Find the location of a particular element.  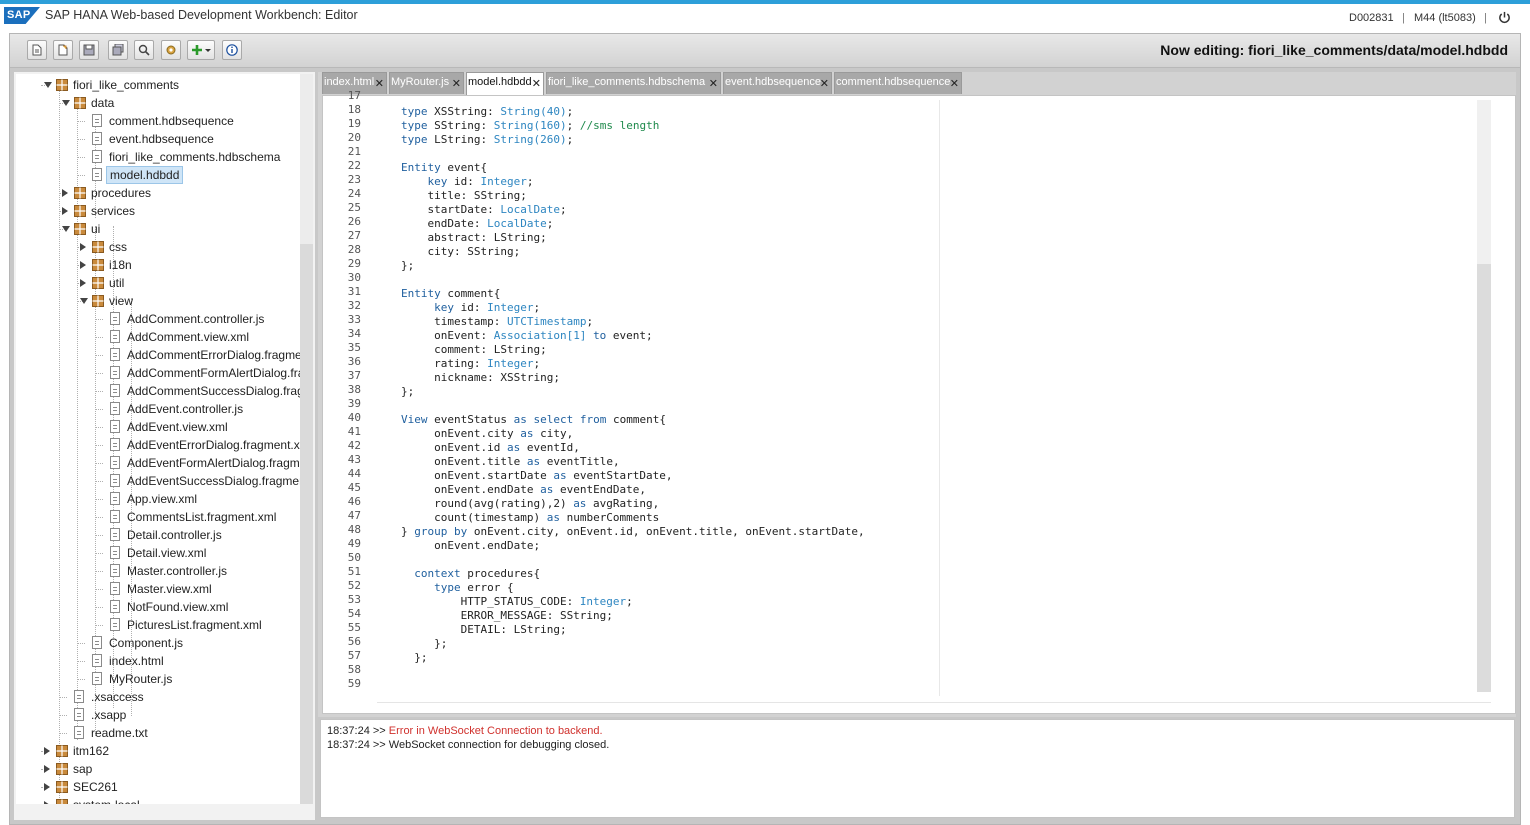

tree-folder: fiori_like_comments is located at coordinates (158, 85).